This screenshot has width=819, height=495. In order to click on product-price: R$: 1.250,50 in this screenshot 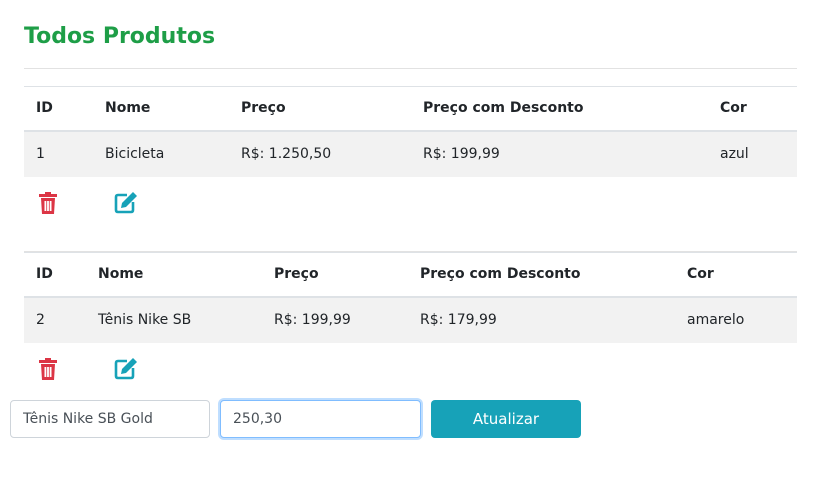, I will do `click(320, 153)`.